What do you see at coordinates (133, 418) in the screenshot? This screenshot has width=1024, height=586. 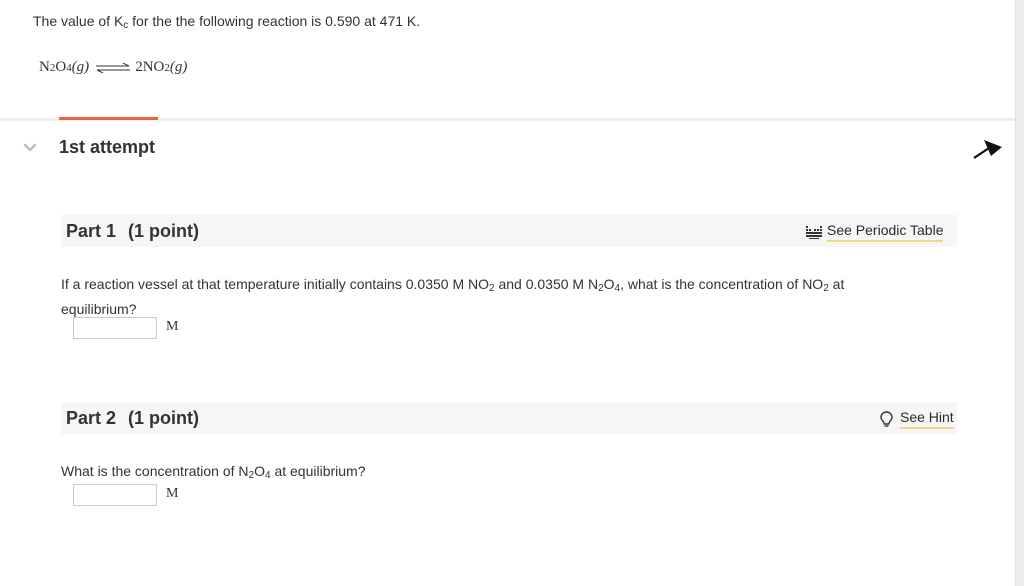 I see `part-2-title: Part 2 (1 point)` at bounding box center [133, 418].